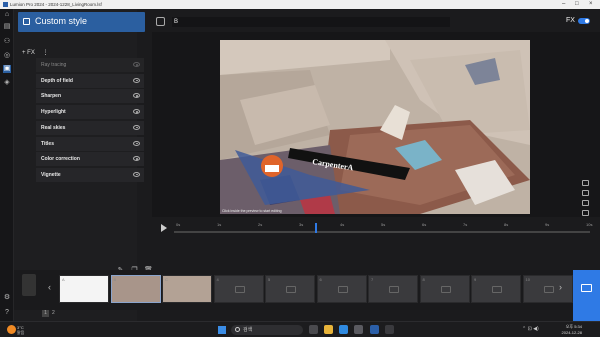 This screenshot has width=600, height=337. I want to click on fx-toggle, so click(584, 21).